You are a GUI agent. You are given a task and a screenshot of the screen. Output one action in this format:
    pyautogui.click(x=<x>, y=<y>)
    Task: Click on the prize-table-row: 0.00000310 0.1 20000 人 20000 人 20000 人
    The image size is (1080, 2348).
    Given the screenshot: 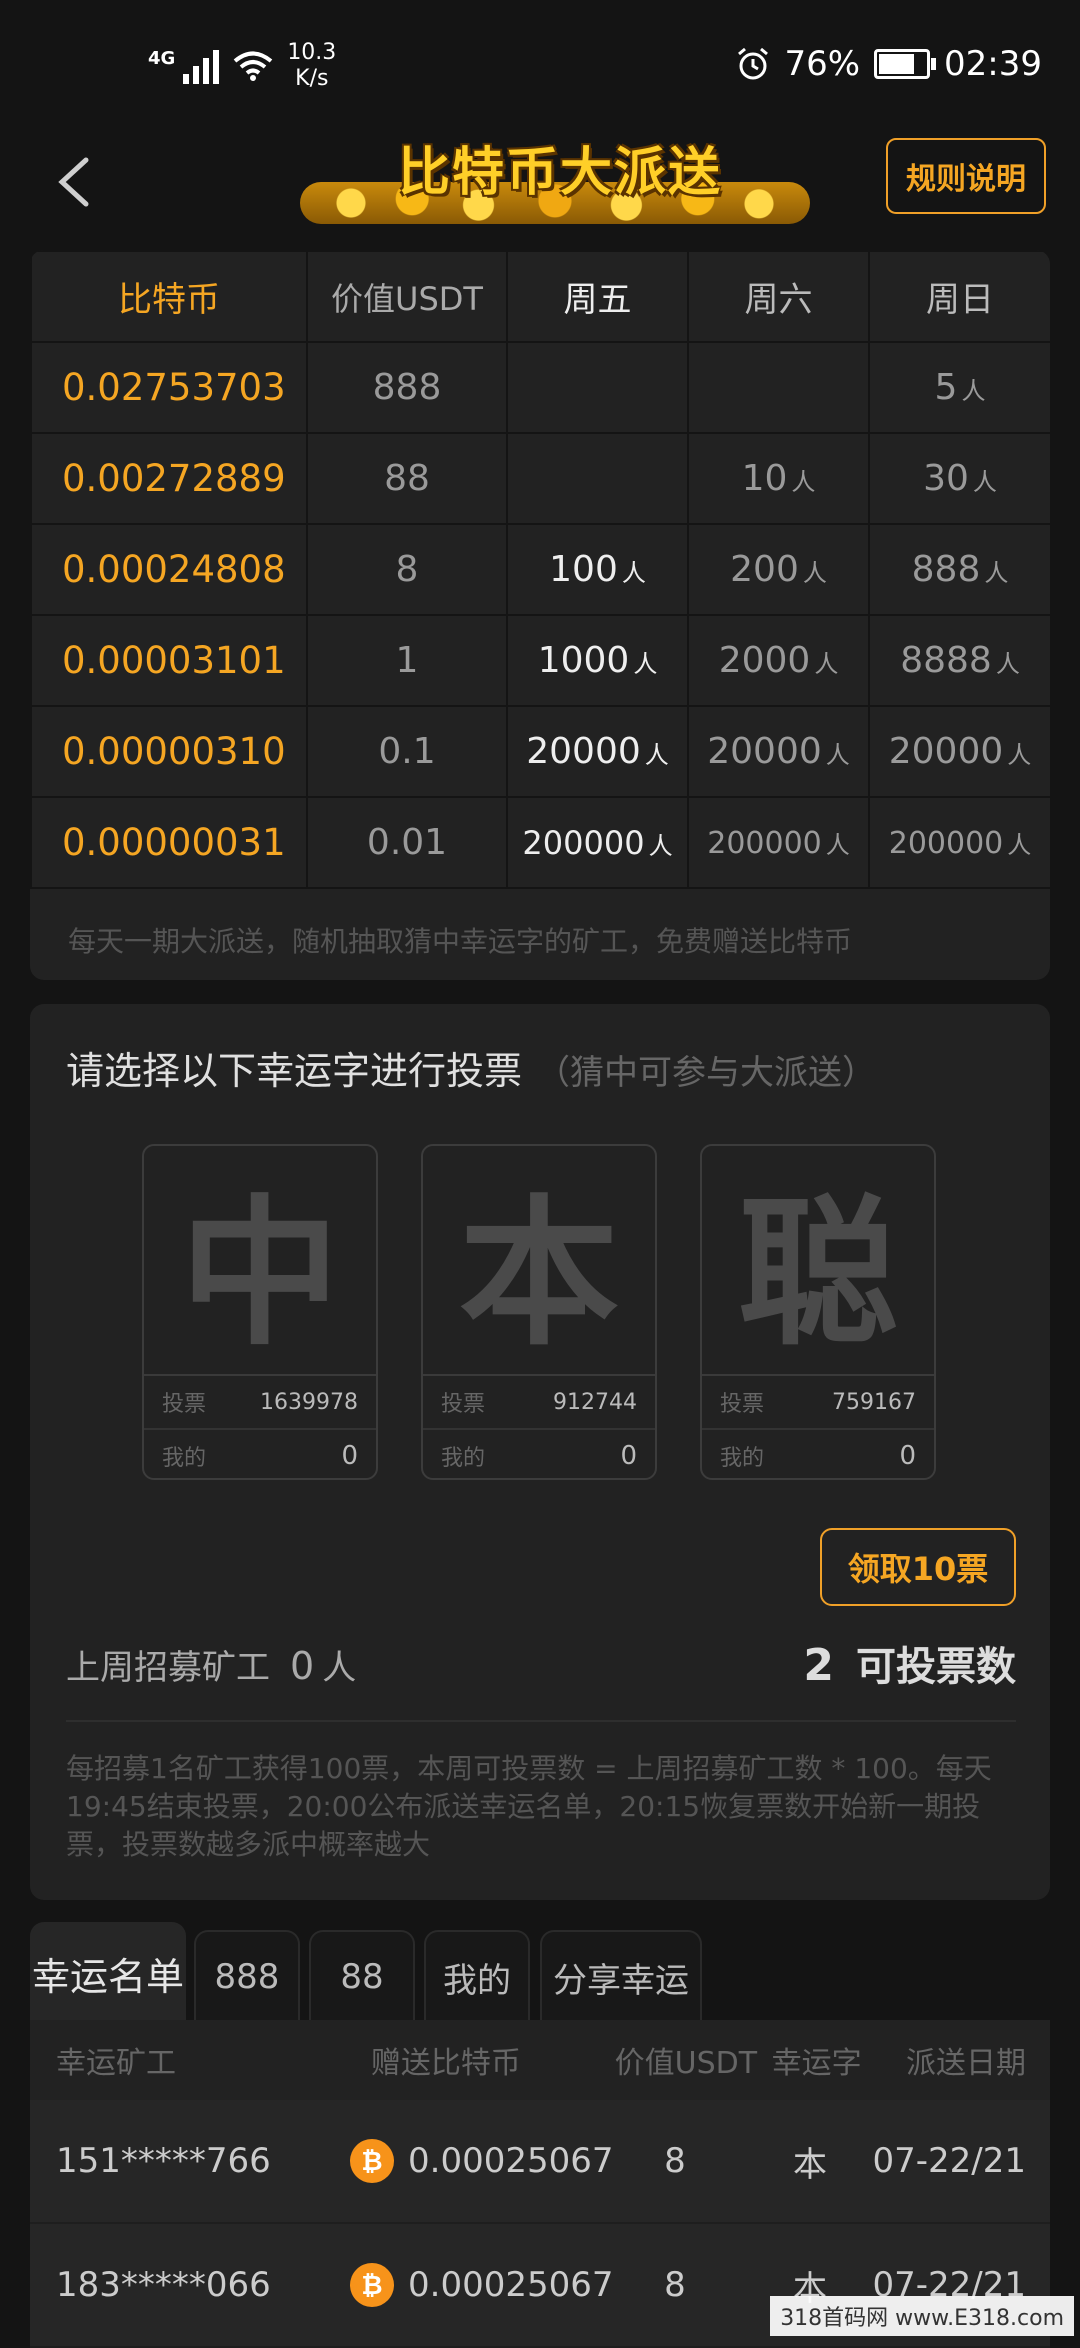 What is the action you would take?
    pyautogui.click(x=540, y=751)
    